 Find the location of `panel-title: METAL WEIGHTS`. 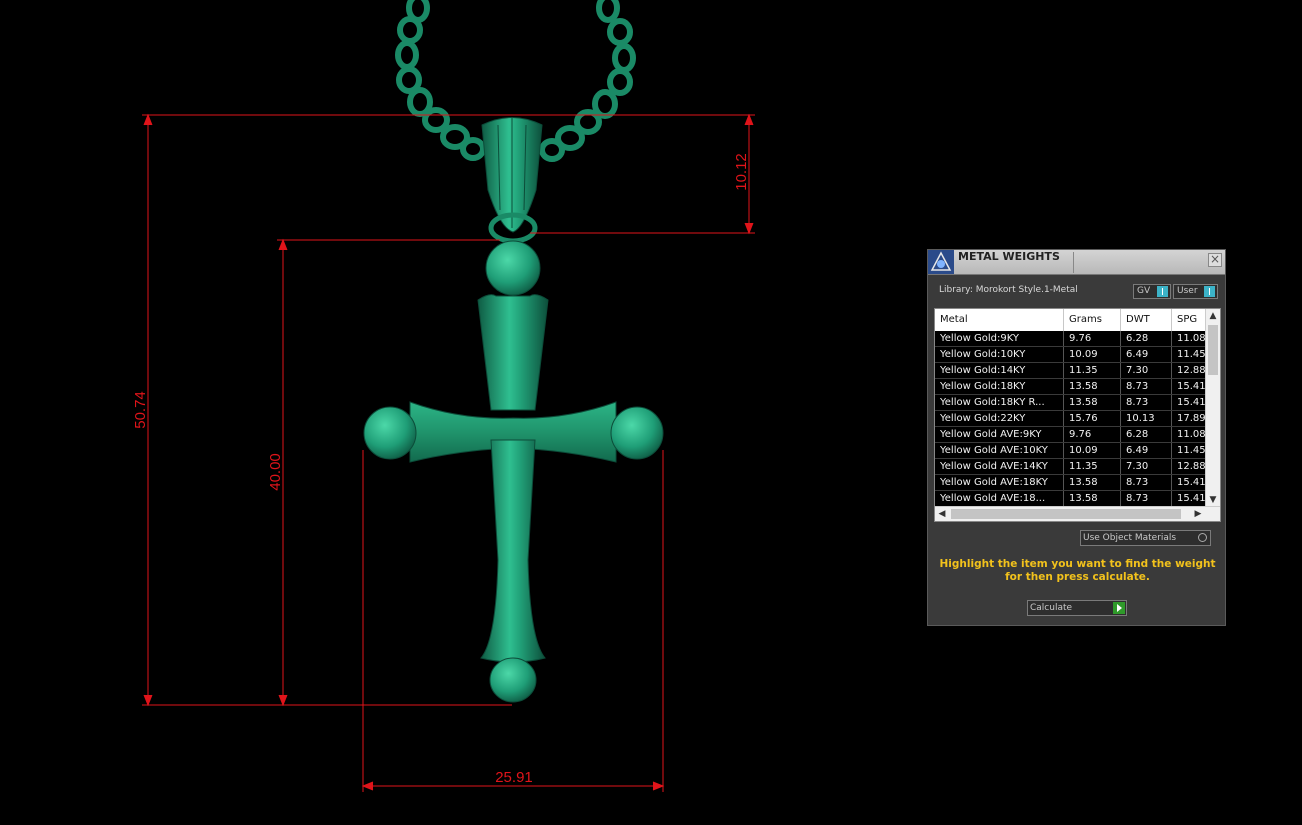

panel-title: METAL WEIGHTS is located at coordinates (1009, 256).